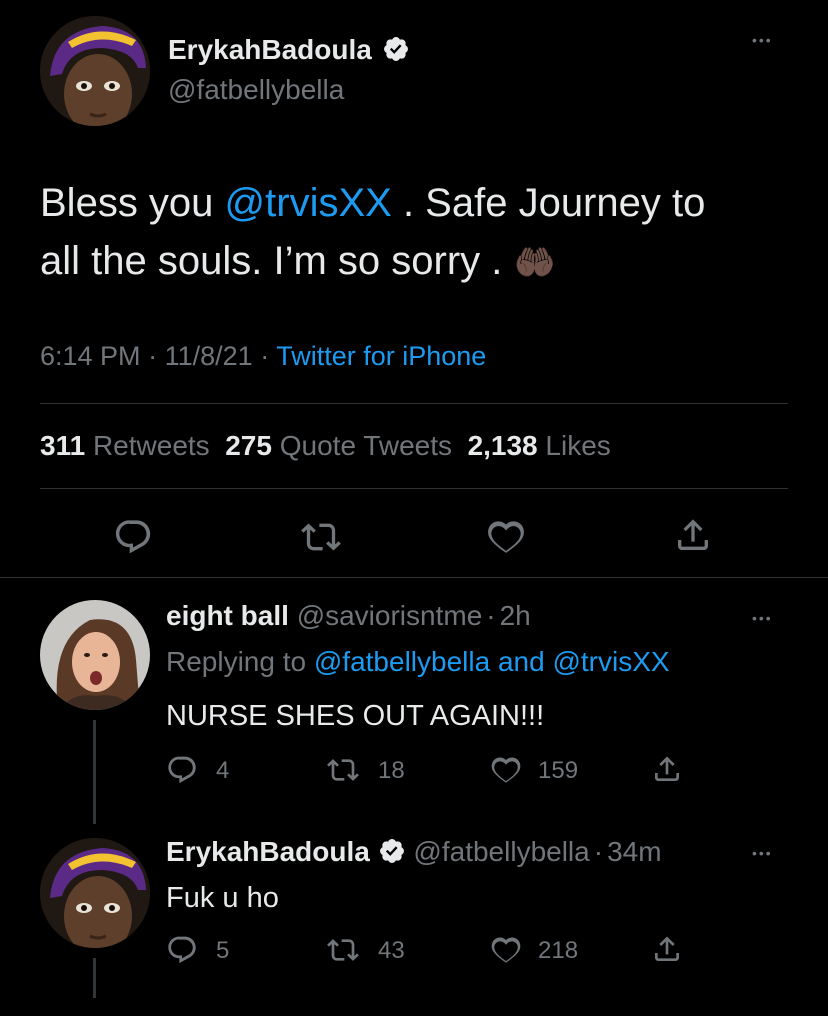  What do you see at coordinates (256, 90) in the screenshot?
I see `author-handle: @fatbellybella` at bounding box center [256, 90].